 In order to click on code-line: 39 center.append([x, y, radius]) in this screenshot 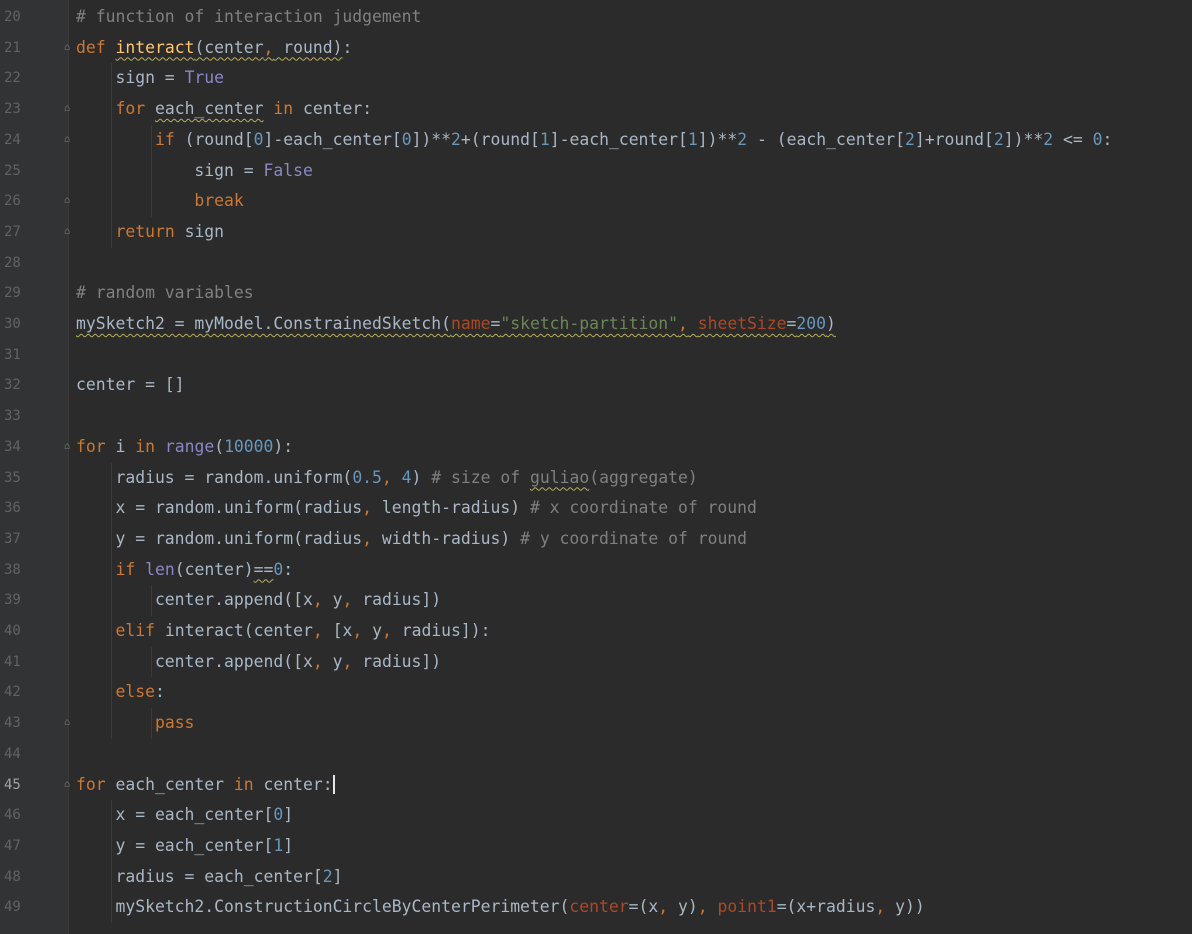, I will do `click(596, 600)`.